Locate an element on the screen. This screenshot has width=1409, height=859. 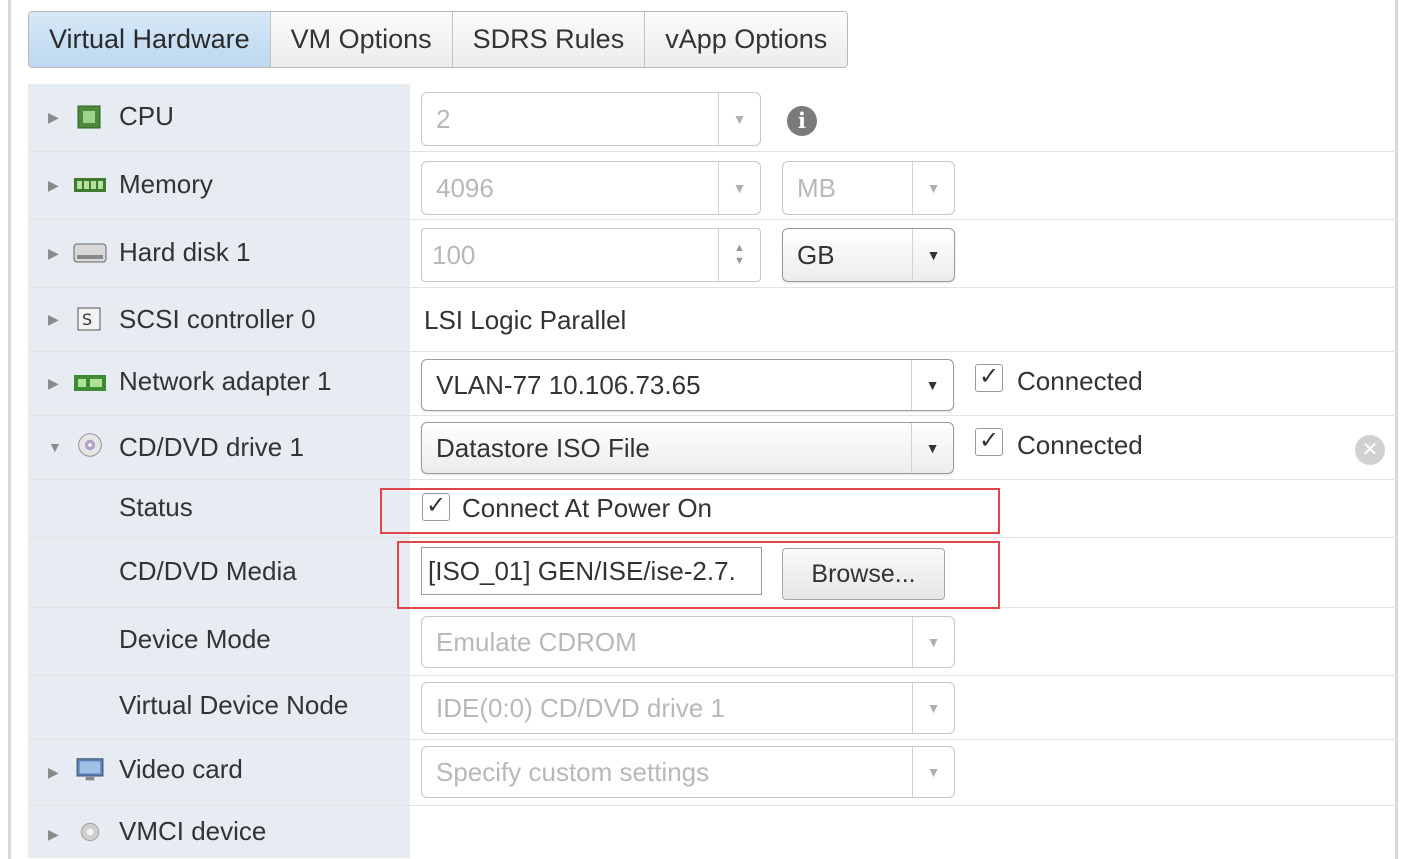
cd-dvd-connected-checkbox: ✓ is located at coordinates (989, 442).